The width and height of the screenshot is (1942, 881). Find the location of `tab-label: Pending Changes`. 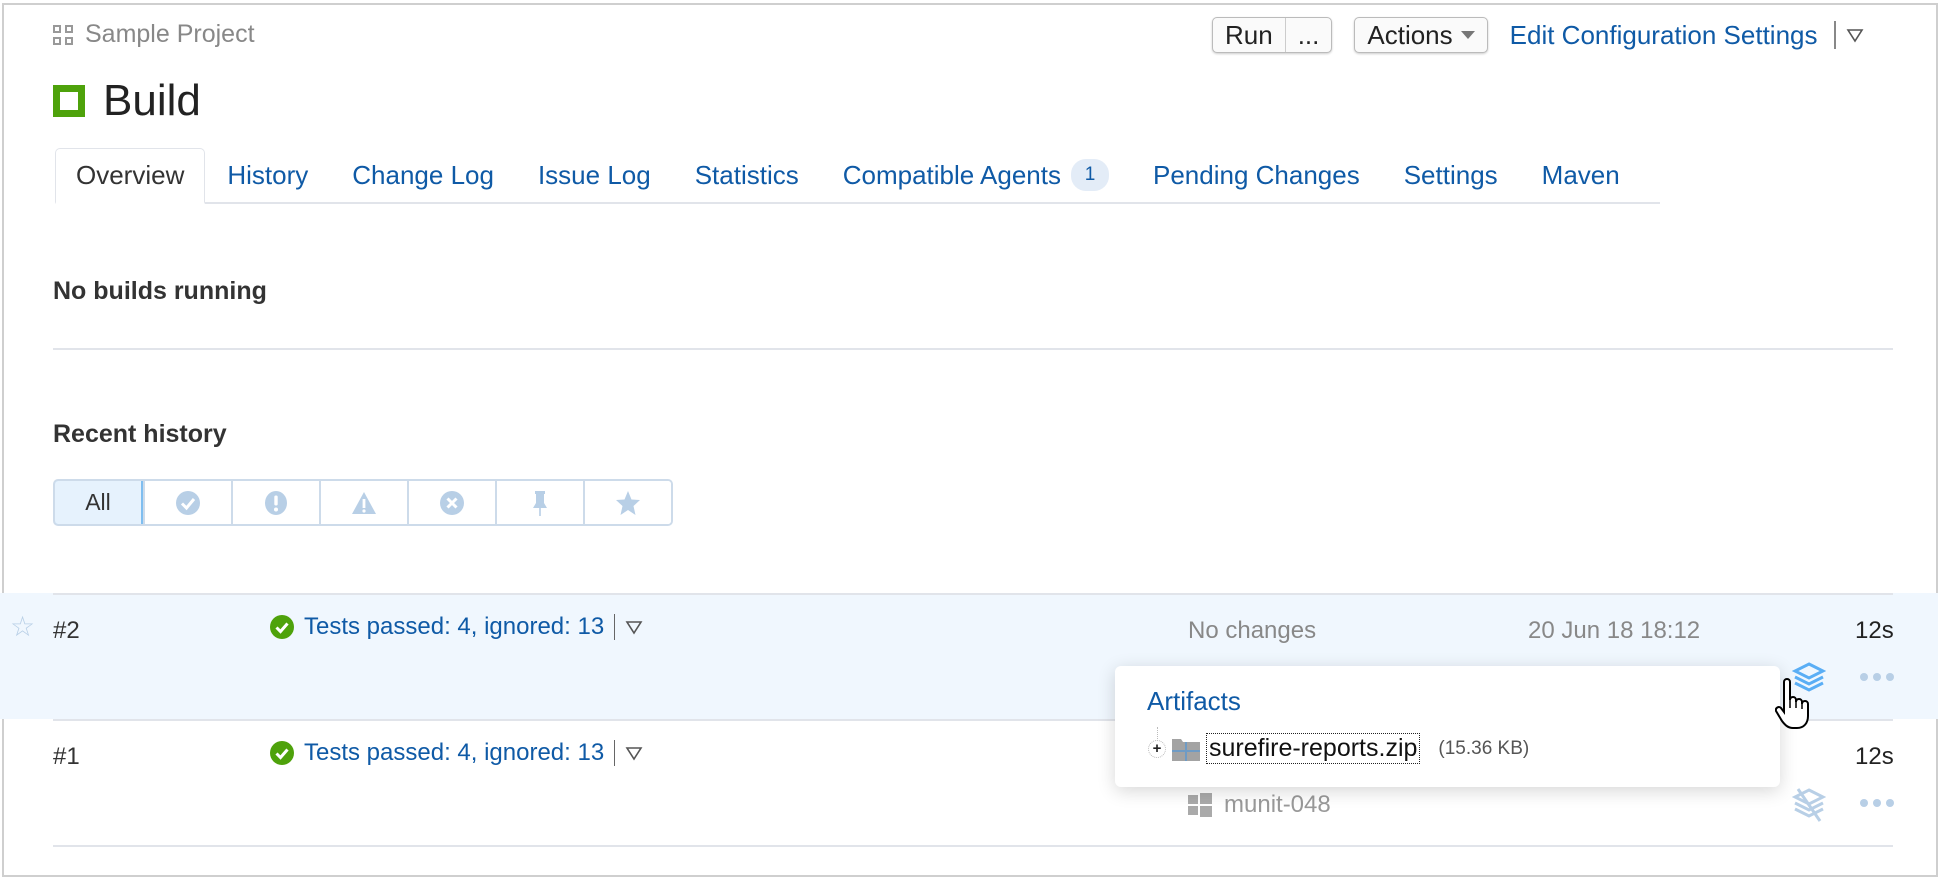

tab-label: Pending Changes is located at coordinates (1256, 174).